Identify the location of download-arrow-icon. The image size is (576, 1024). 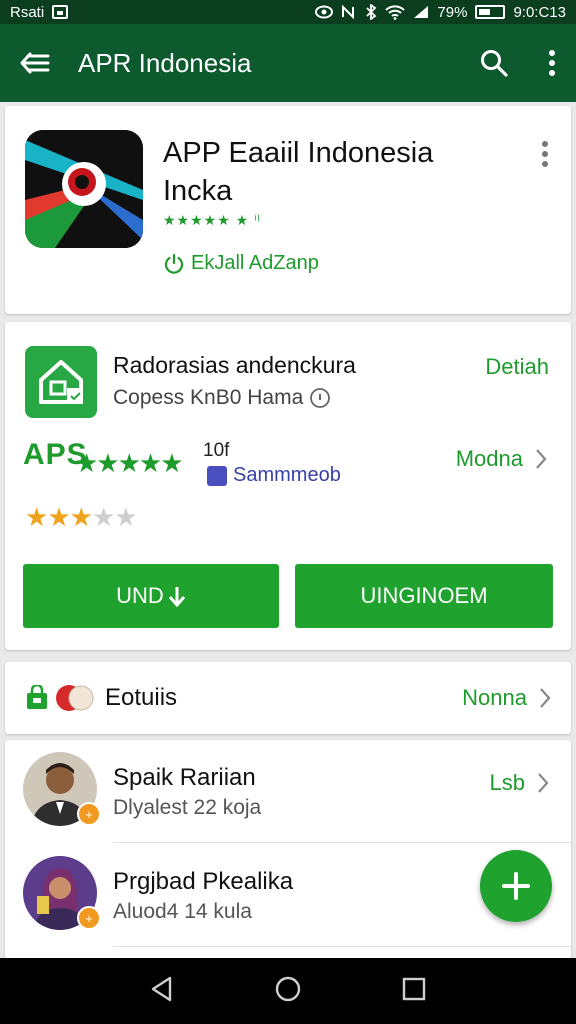
(176, 597).